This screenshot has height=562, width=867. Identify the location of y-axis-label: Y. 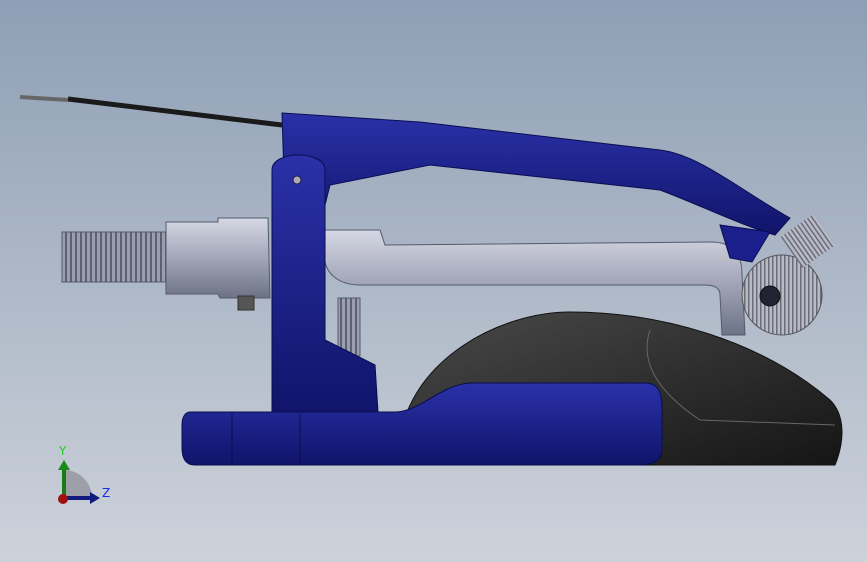
(62, 451).